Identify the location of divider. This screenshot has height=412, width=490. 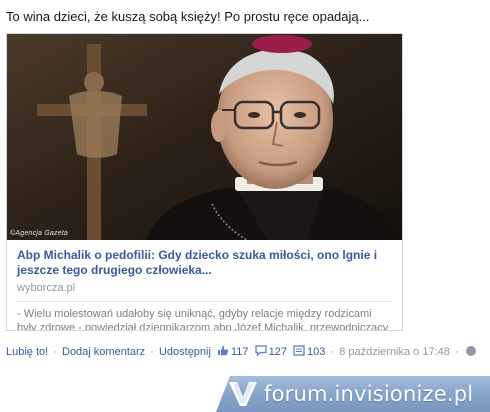
(204, 301).